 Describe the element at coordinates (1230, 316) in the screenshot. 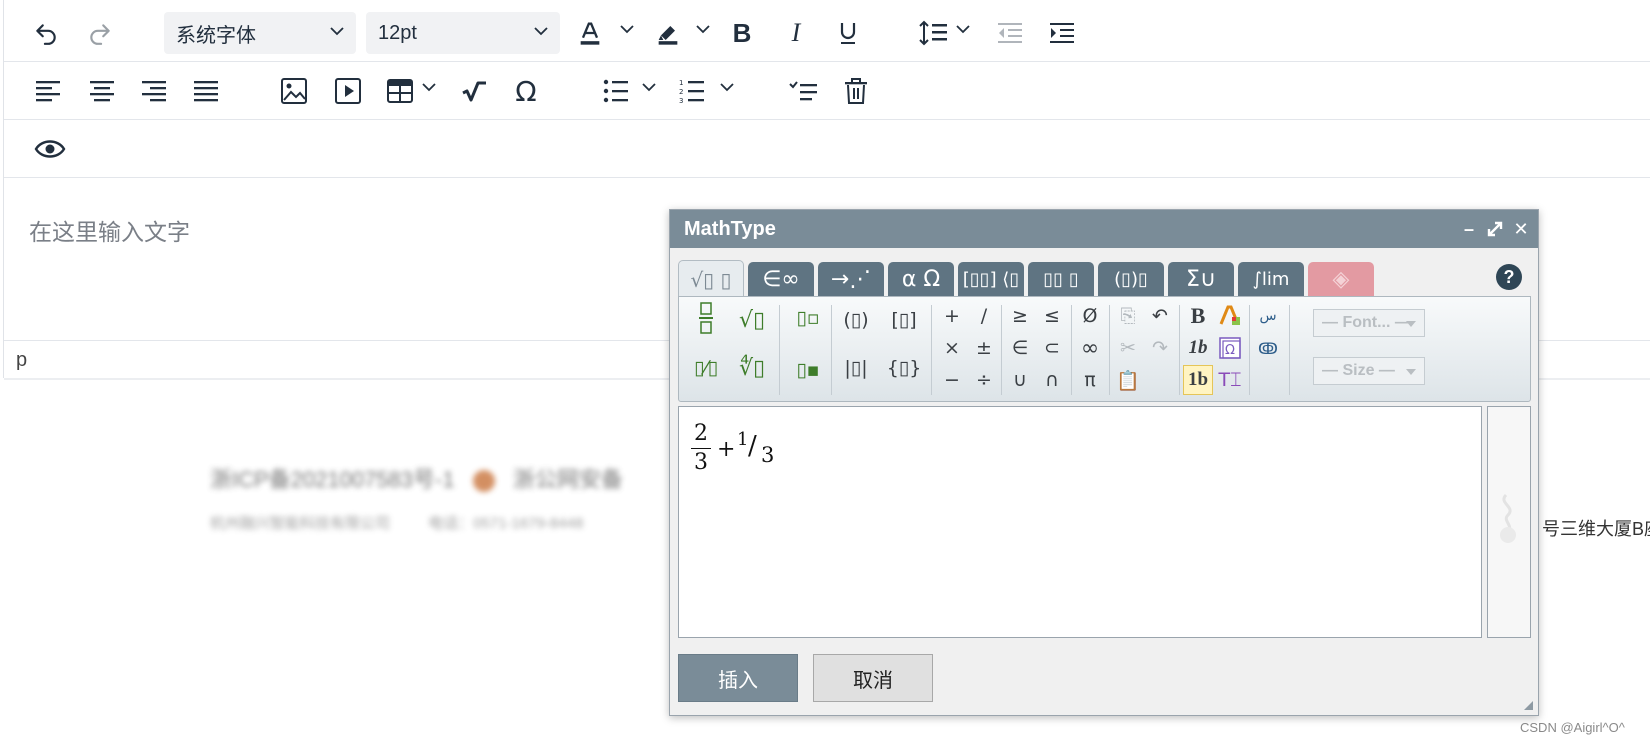

I see `font-color-icon` at that location.